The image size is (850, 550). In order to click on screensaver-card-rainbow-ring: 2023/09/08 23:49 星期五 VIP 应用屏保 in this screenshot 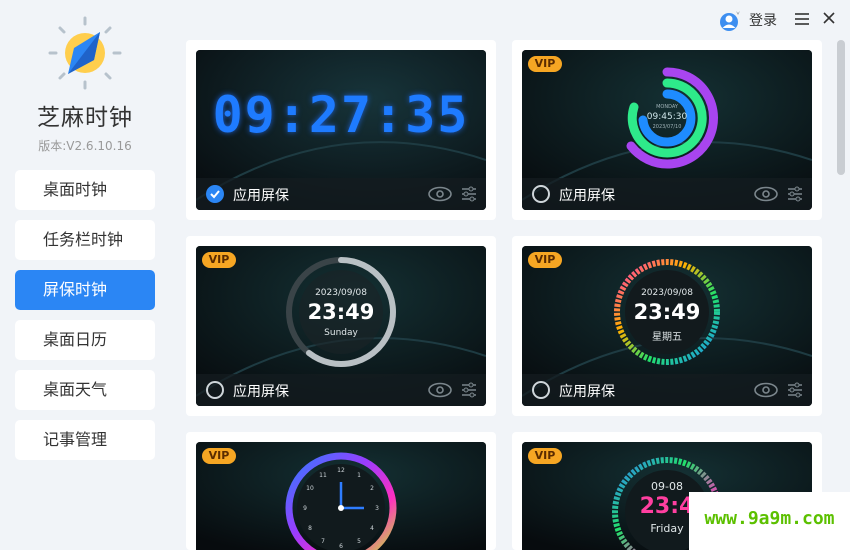, I will do `click(667, 326)`.